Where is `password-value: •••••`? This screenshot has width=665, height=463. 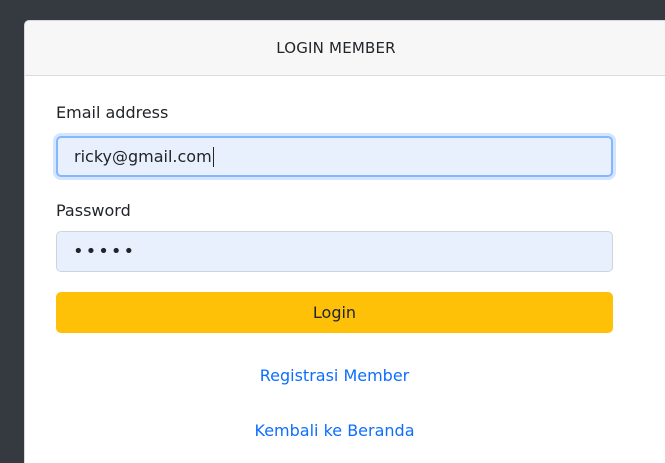 password-value: ••••• is located at coordinates (105, 251).